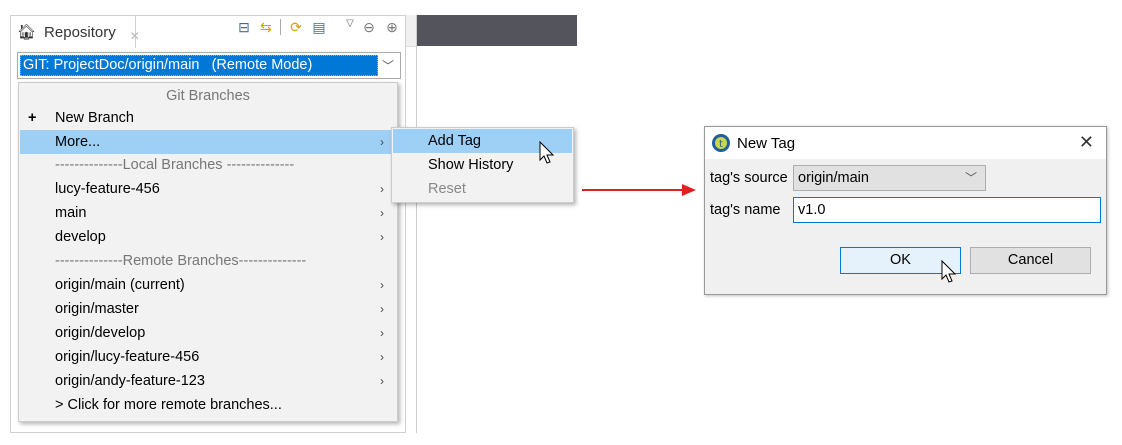  What do you see at coordinates (80, 237) in the screenshot?
I see `menu-item-label: develop` at bounding box center [80, 237].